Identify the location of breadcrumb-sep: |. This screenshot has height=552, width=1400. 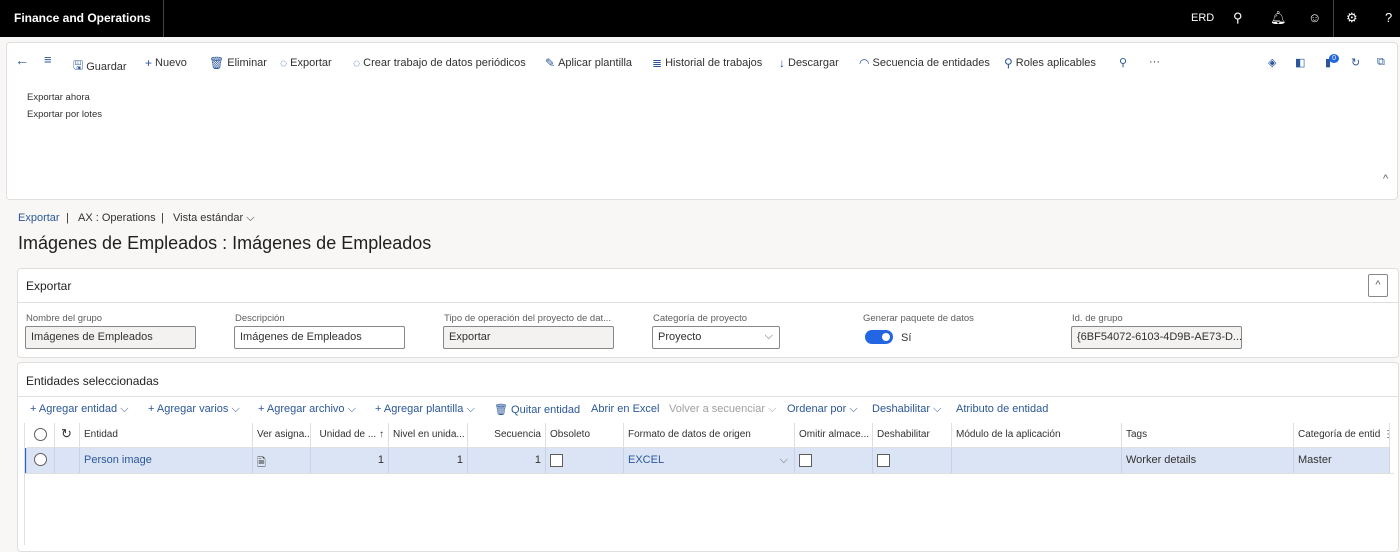
(67, 218).